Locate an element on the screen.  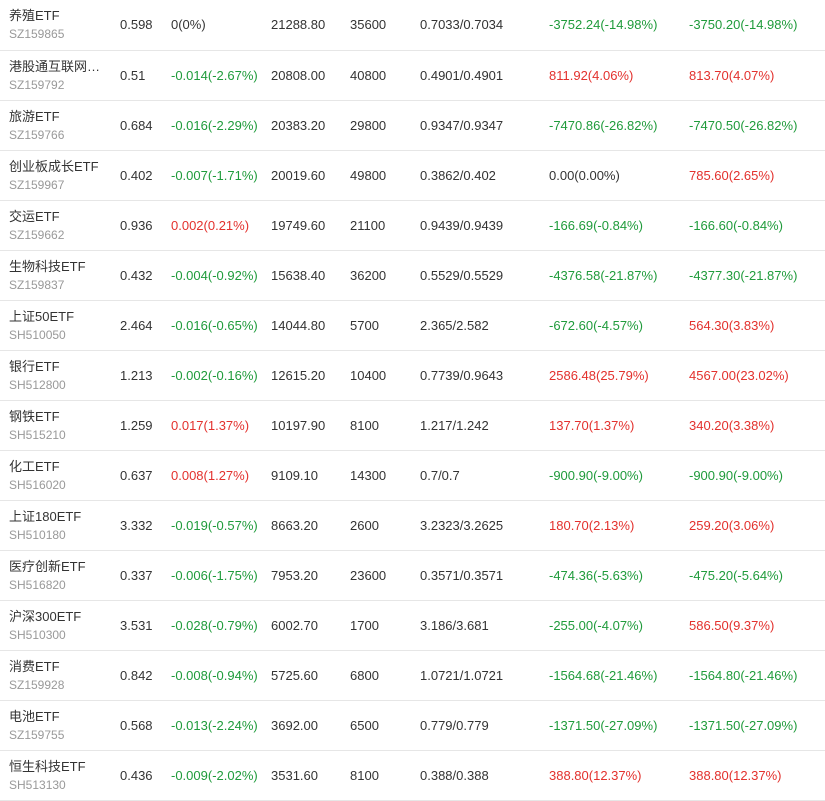
fund-cell: 养殖ETF SZ159865 is located at coordinates (55, 25).